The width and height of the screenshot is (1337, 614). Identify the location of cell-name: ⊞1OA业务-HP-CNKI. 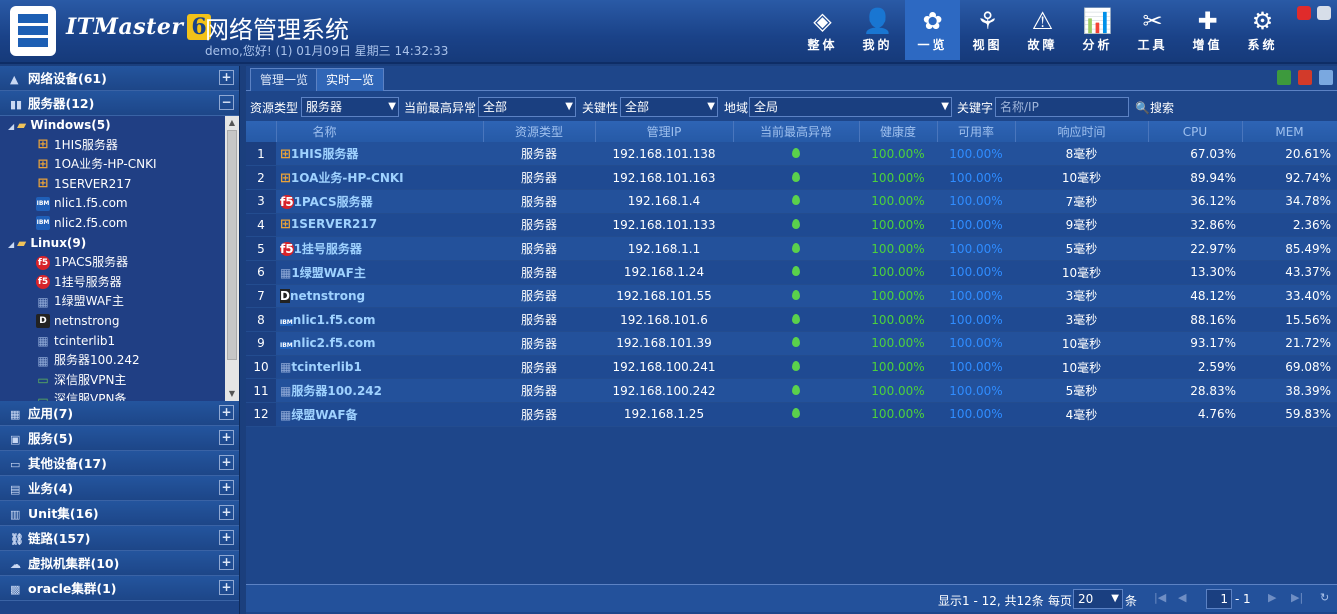
(379, 177).